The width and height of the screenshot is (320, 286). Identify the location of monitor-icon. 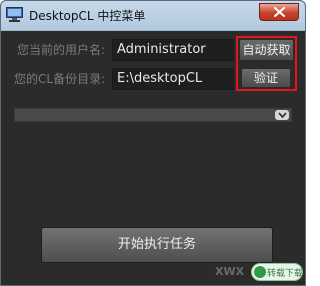
(14, 14).